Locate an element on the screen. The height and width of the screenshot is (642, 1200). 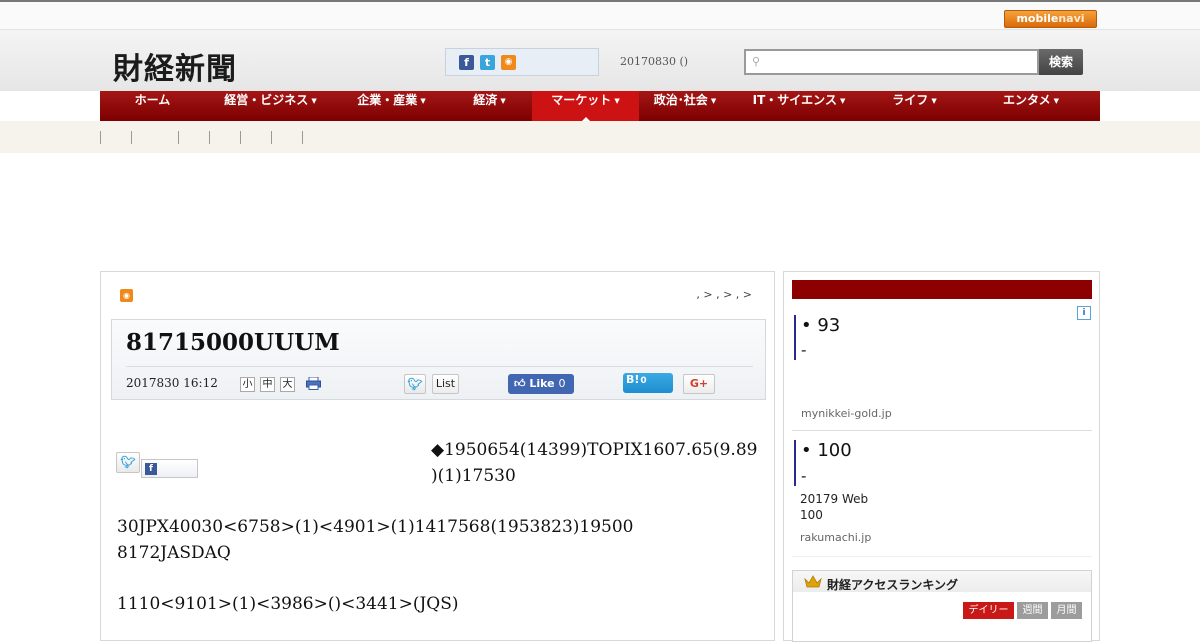
article-text-line: )(1)17530 is located at coordinates (473, 476).